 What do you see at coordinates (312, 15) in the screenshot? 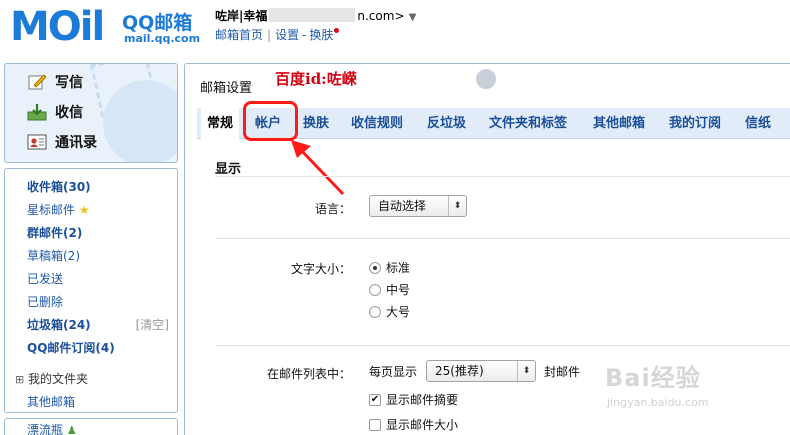
I see `redacted-address` at bounding box center [312, 15].